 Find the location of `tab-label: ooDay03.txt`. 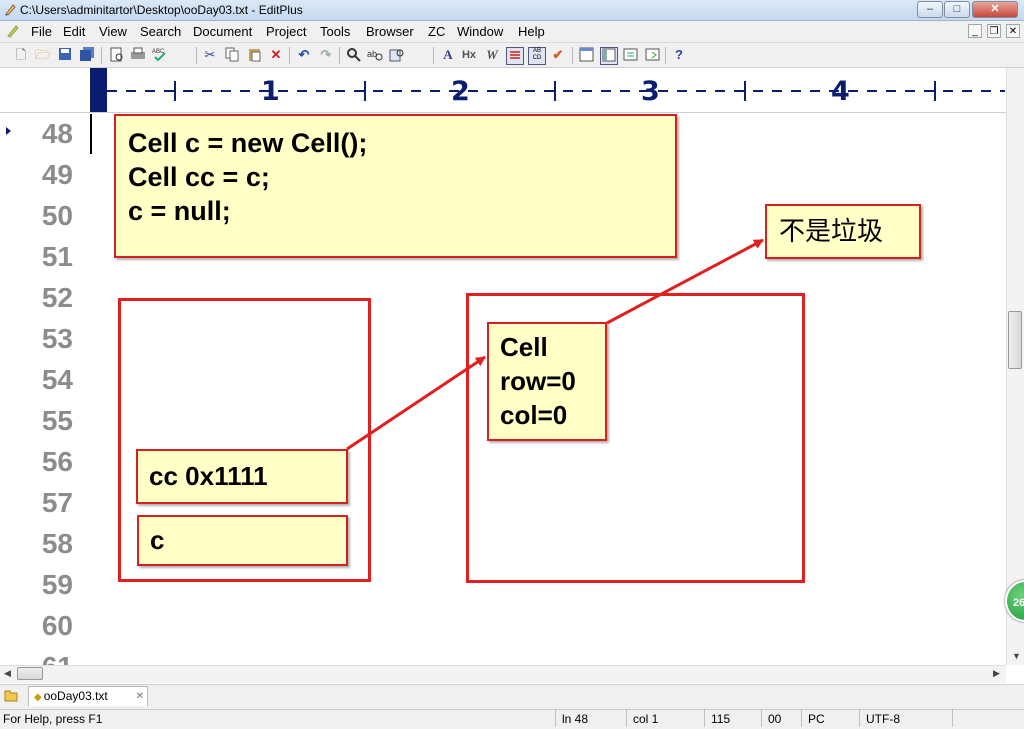

tab-label: ooDay03.txt is located at coordinates (75, 696).